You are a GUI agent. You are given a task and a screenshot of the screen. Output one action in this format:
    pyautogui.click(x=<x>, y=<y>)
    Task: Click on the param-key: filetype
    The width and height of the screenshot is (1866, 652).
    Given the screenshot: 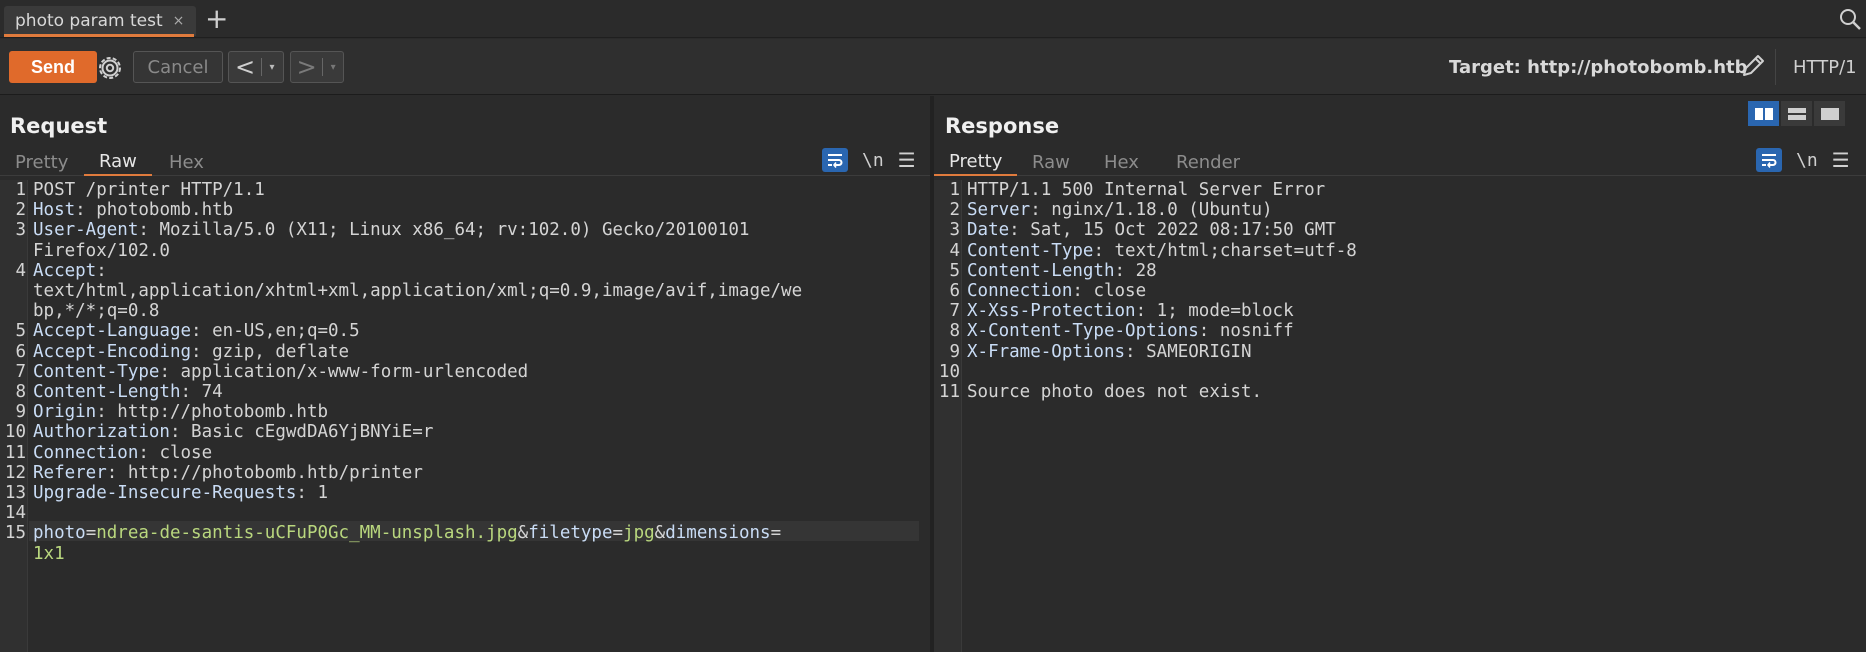 What is the action you would take?
    pyautogui.click(x=570, y=533)
    